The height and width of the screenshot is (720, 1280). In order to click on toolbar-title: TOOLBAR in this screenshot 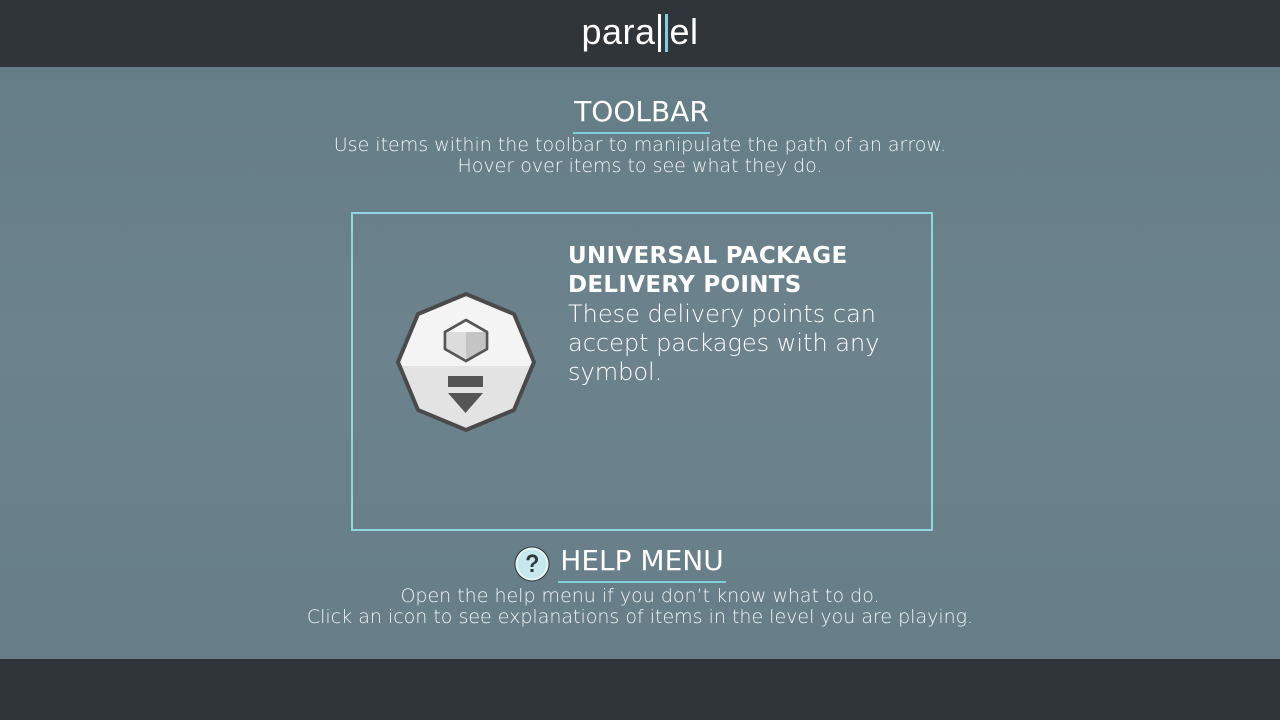, I will do `click(641, 111)`.